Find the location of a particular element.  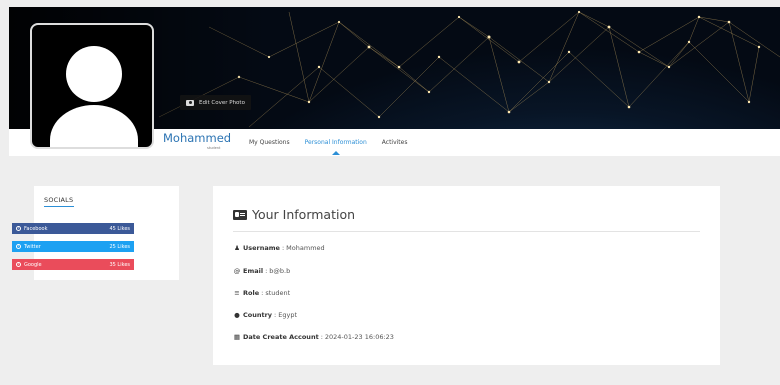

role-value: student is located at coordinates (278, 293).